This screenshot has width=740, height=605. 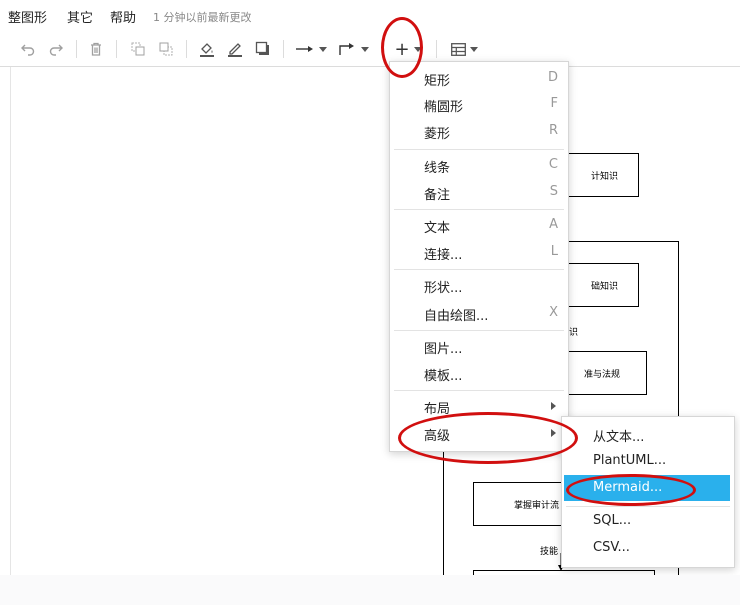 What do you see at coordinates (574, 333) in the screenshot?
I see `edge-label: 识` at bounding box center [574, 333].